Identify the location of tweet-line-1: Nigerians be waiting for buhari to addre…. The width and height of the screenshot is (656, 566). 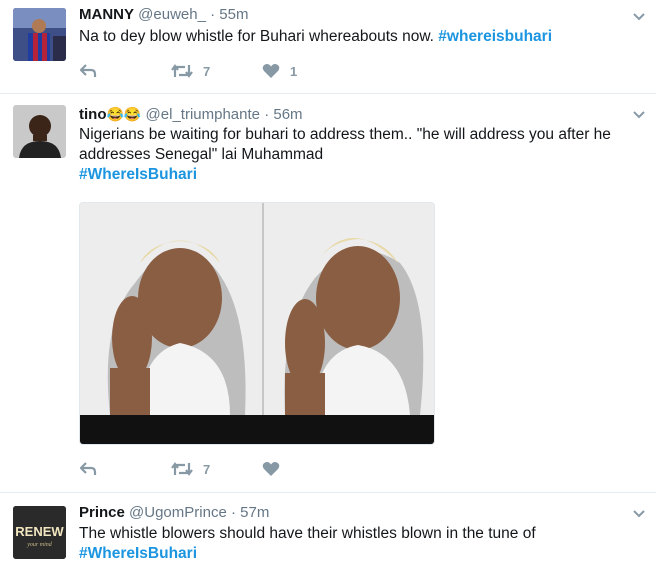
(345, 134).